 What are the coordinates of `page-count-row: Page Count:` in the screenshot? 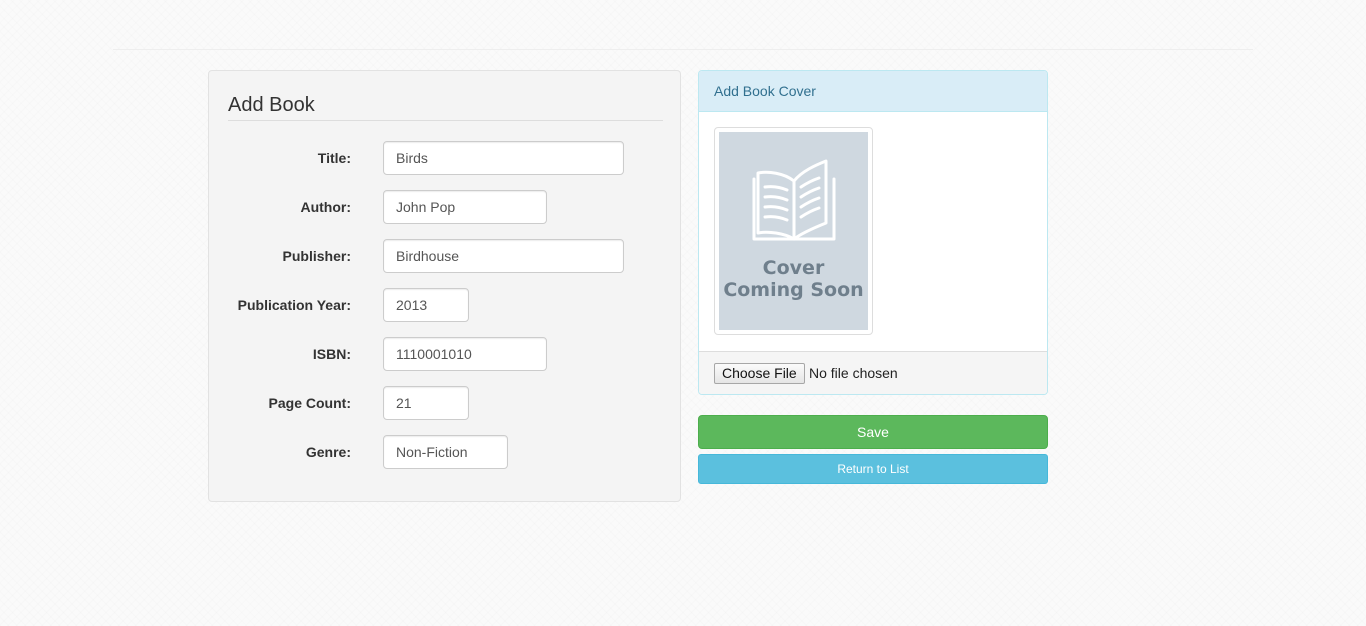 It's located at (444, 403).